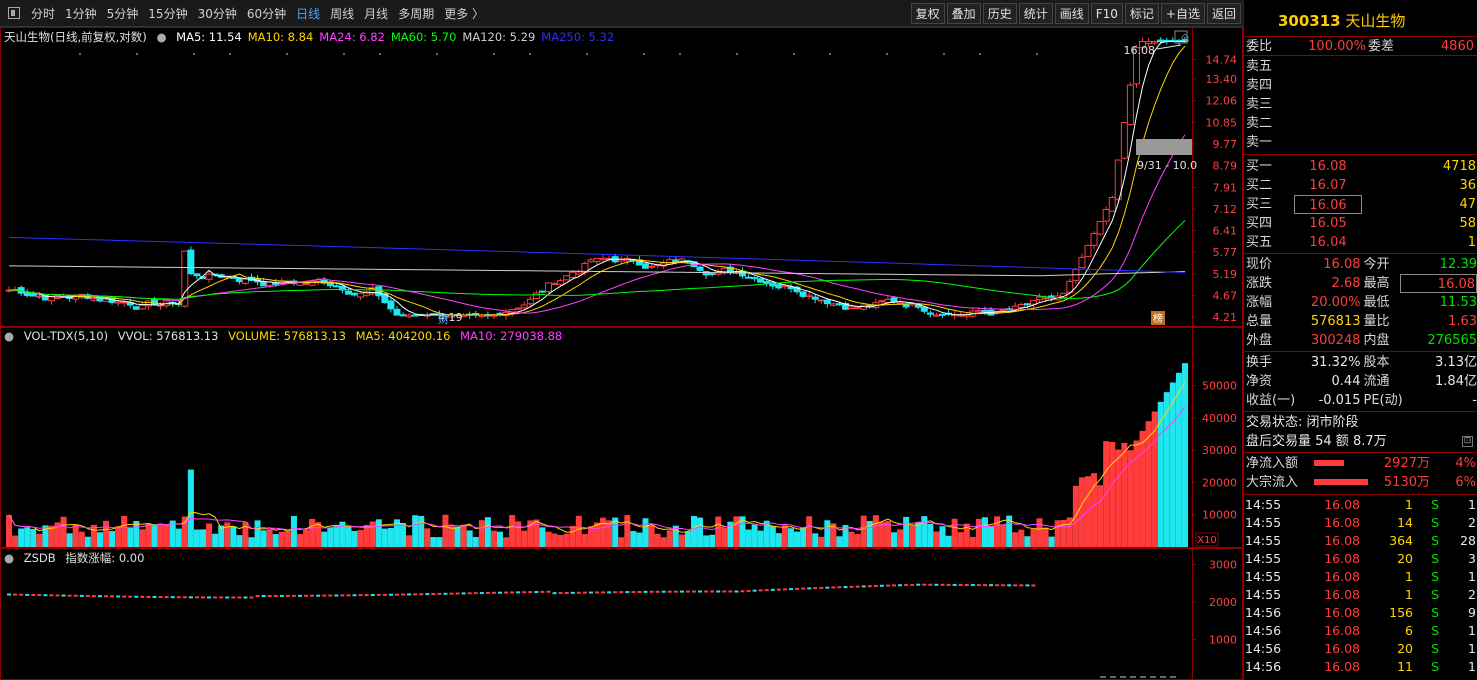 Image resolution: width=1477 pixels, height=680 pixels. What do you see at coordinates (1328, 185) in the screenshot?
I see `buy-price: 16.07` at bounding box center [1328, 185].